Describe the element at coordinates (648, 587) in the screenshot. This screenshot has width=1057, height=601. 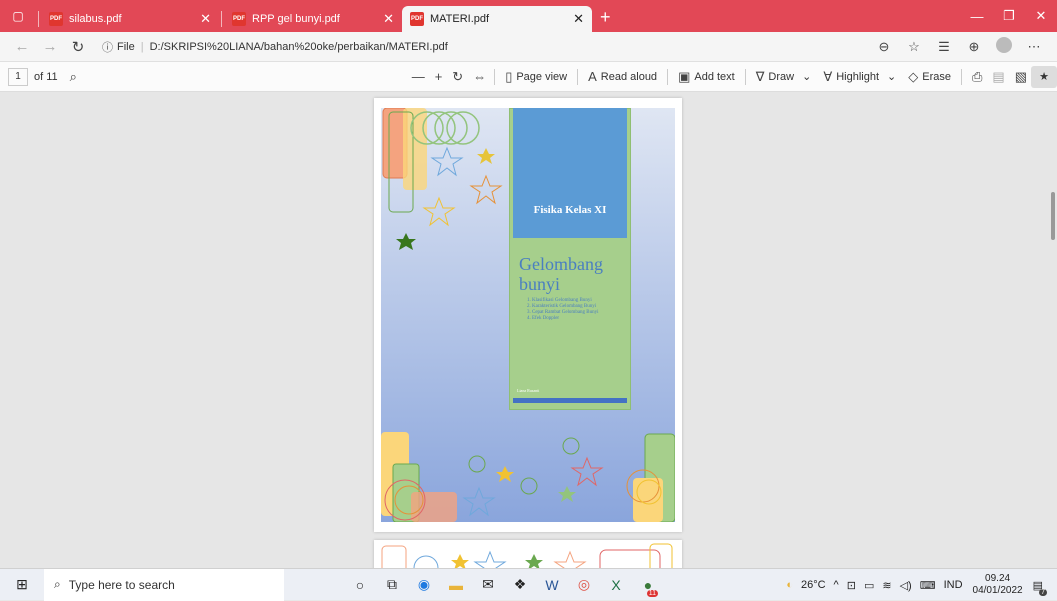
I see `app-icon: ● 11` at that location.